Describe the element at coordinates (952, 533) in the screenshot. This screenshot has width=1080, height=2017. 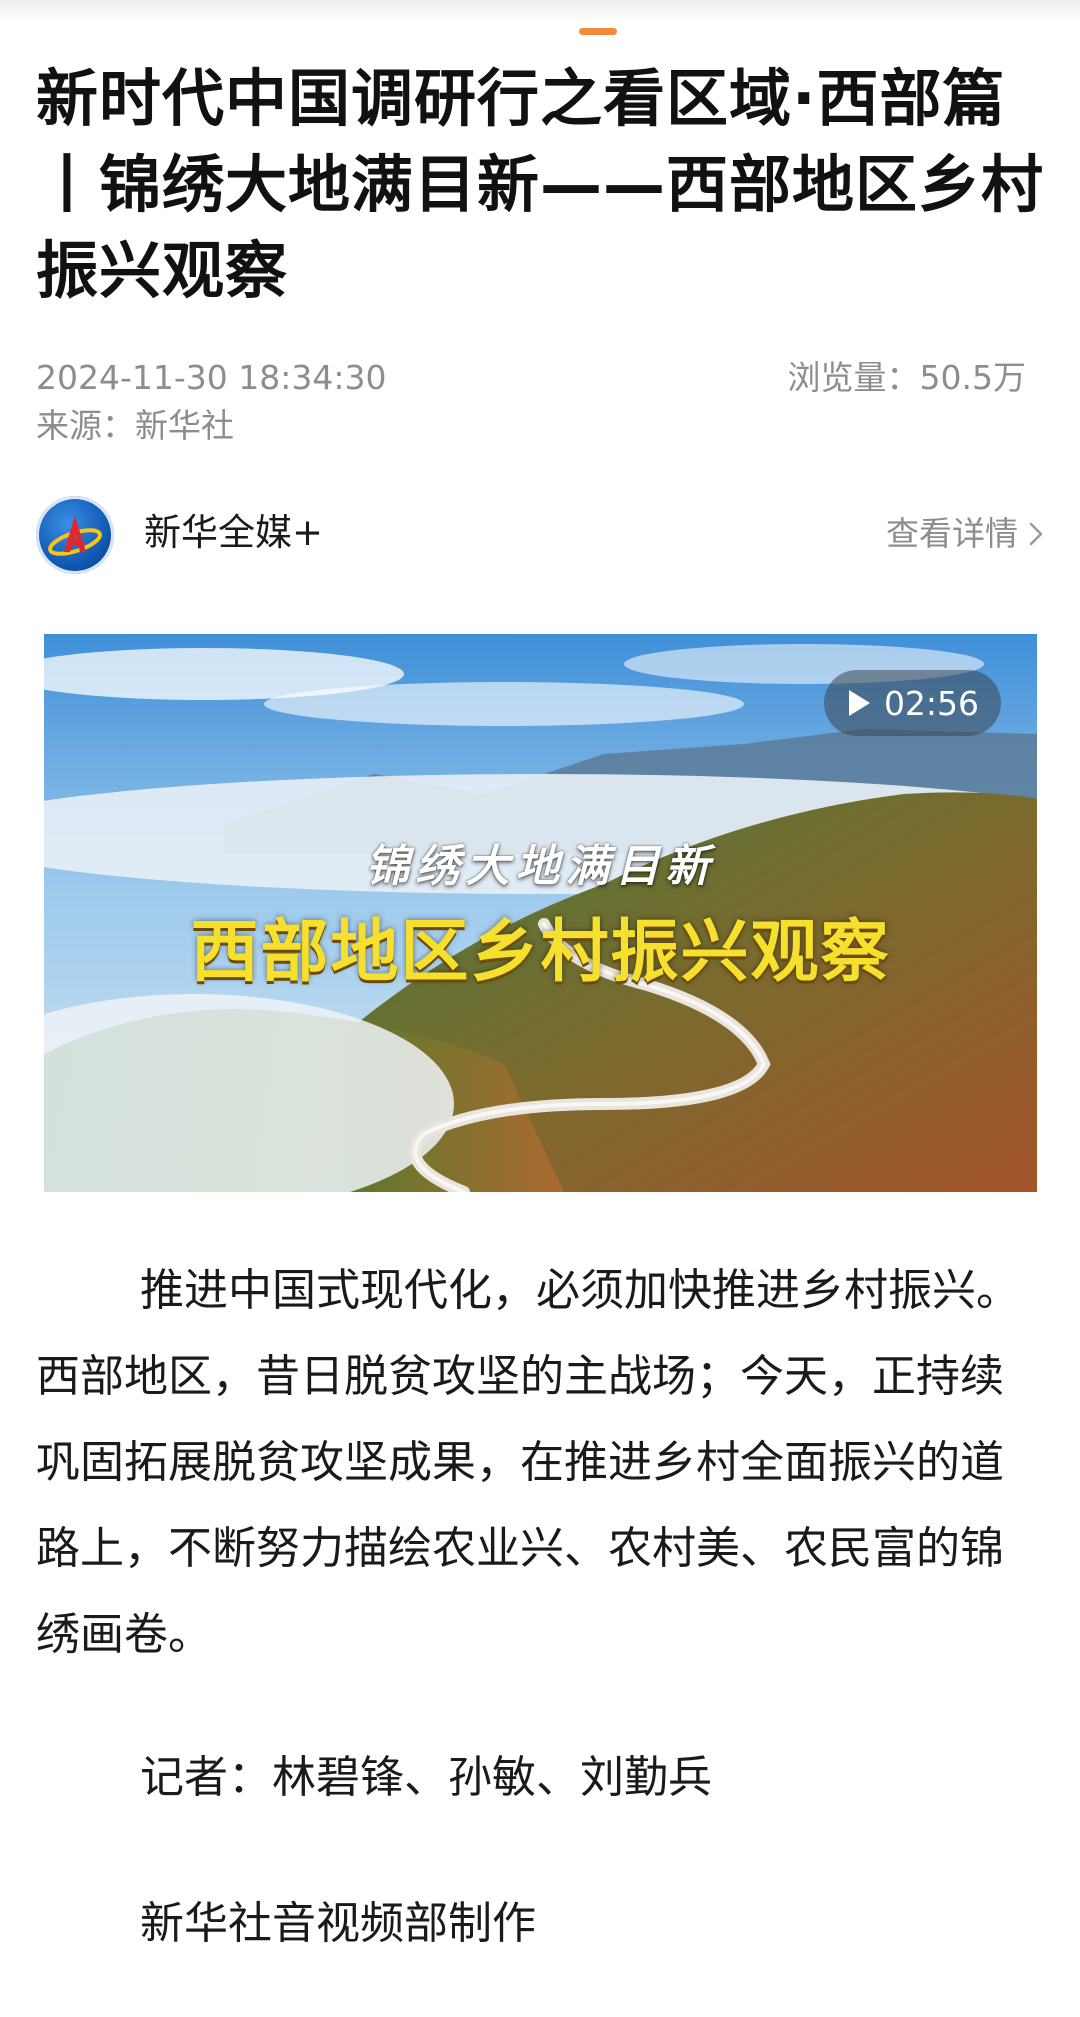
I see `view-details-label: 查看详情` at that location.